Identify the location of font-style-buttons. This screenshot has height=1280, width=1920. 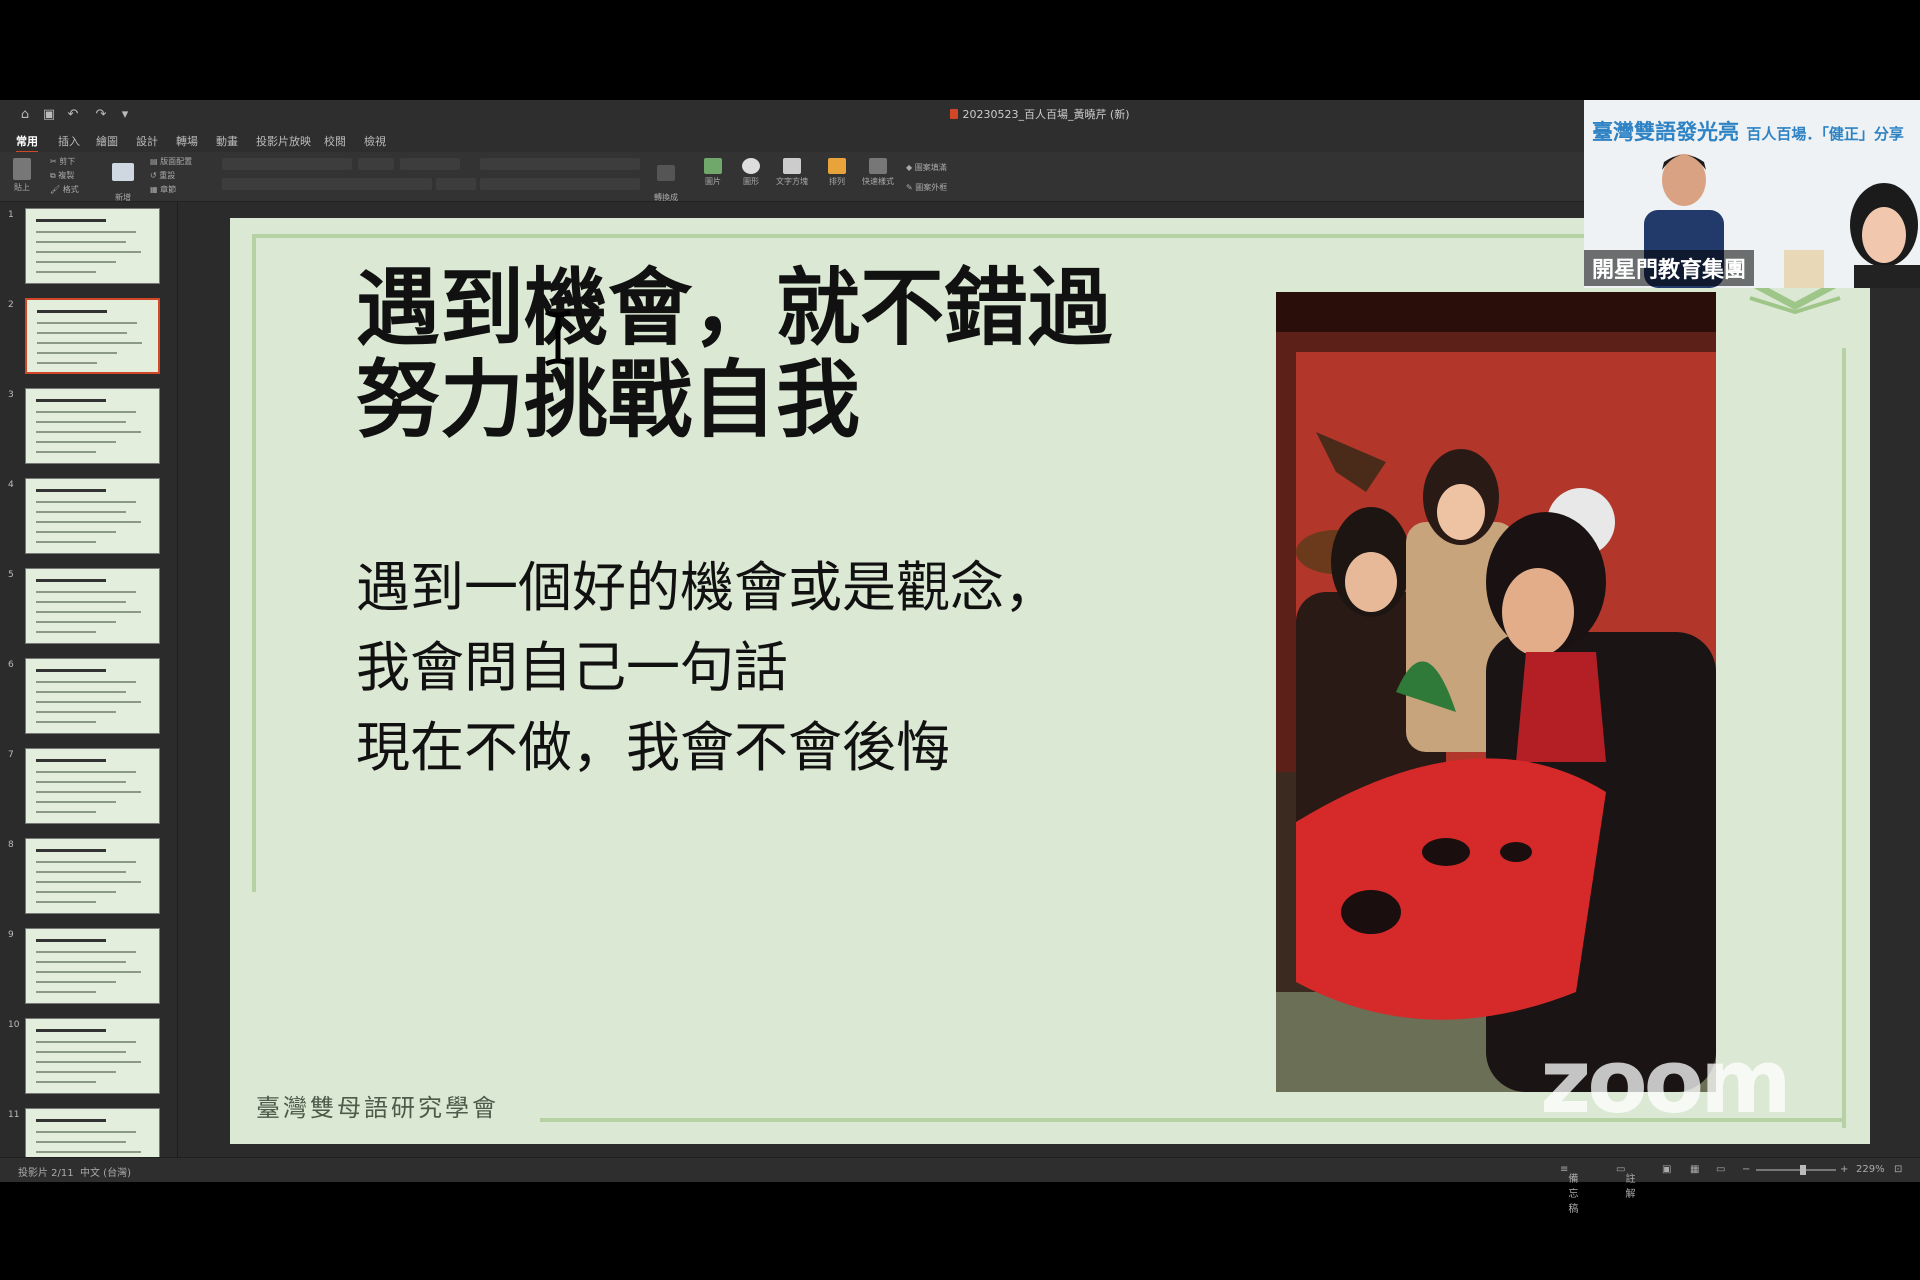
(327, 184).